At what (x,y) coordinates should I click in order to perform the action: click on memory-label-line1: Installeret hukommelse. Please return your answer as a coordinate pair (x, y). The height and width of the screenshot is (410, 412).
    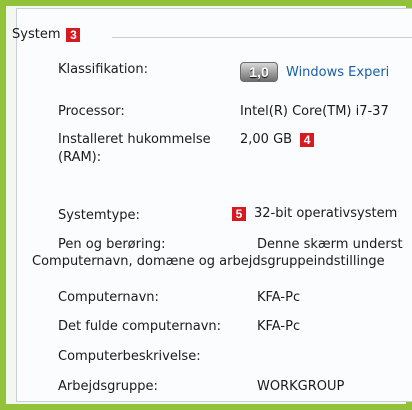
    Looking at the image, I should click on (134, 139).